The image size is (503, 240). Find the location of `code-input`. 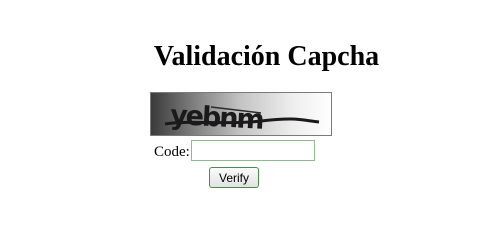

code-input is located at coordinates (253, 150).